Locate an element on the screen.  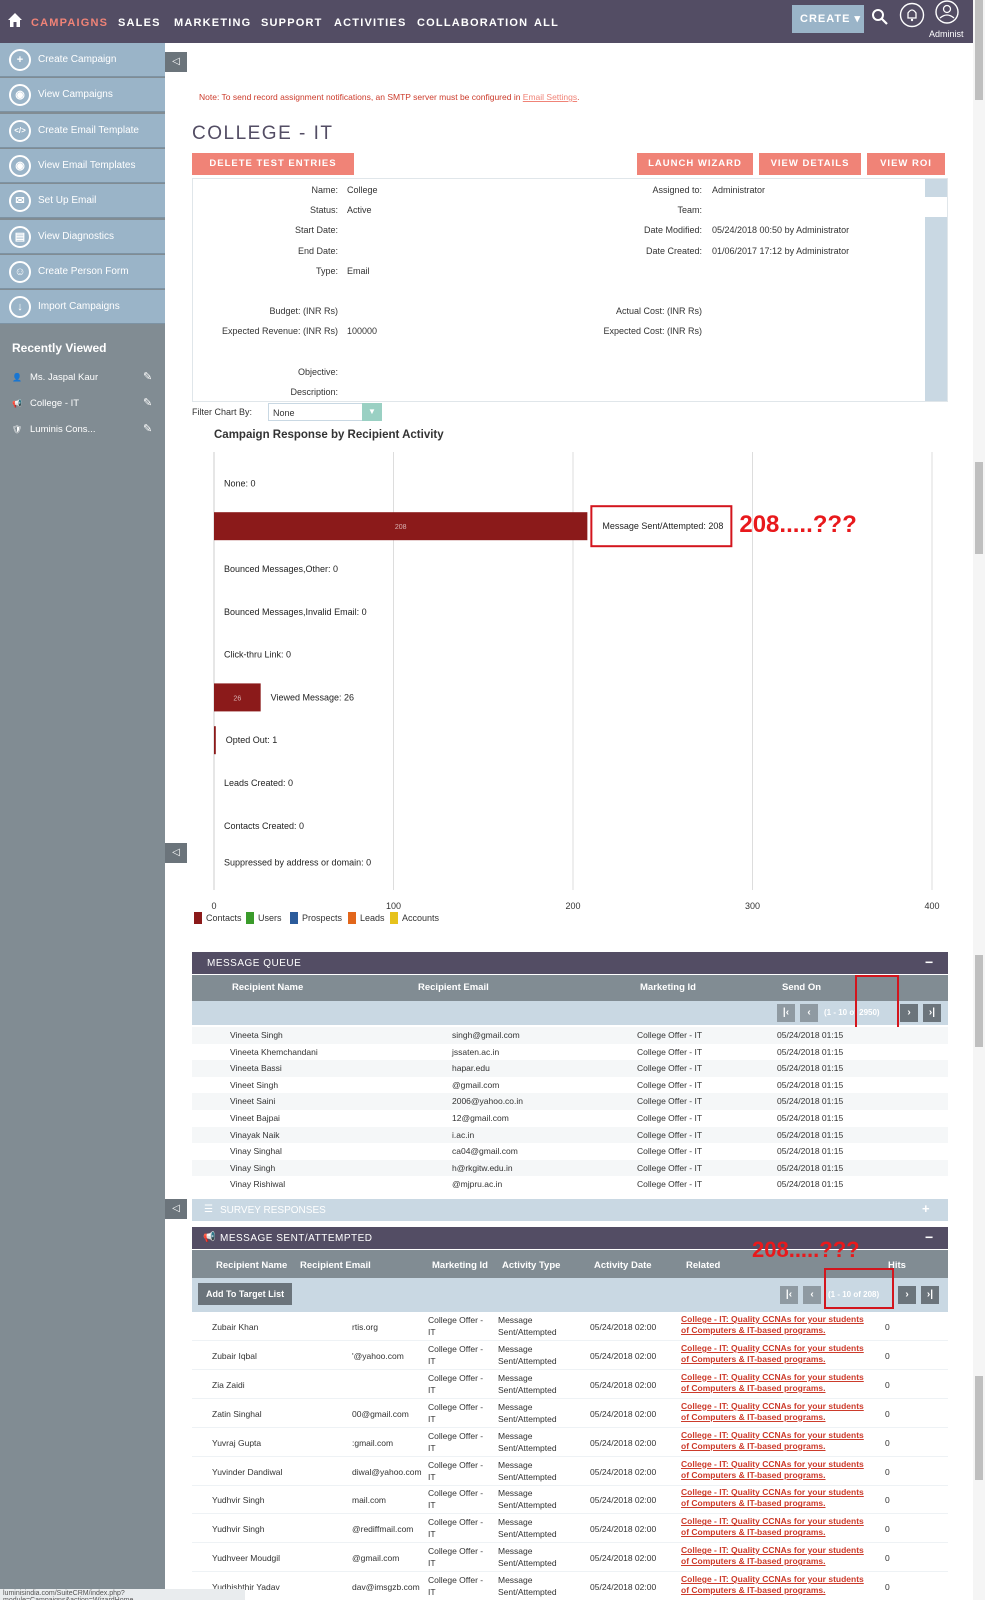
column-header: Activity Date is located at coordinates (623, 1265).